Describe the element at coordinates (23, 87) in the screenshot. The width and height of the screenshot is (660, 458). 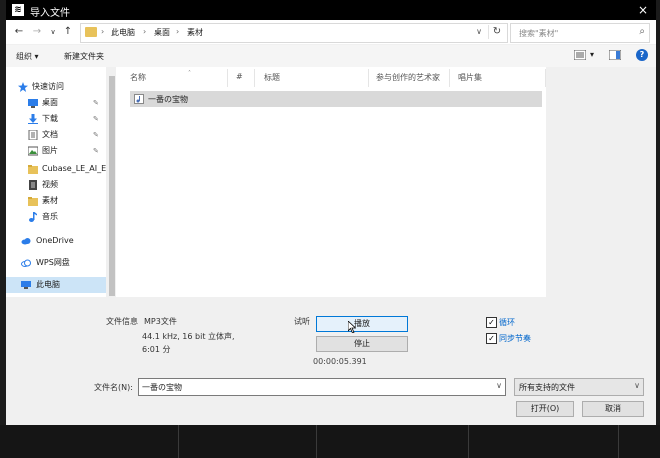
I see `star-icon` at that location.